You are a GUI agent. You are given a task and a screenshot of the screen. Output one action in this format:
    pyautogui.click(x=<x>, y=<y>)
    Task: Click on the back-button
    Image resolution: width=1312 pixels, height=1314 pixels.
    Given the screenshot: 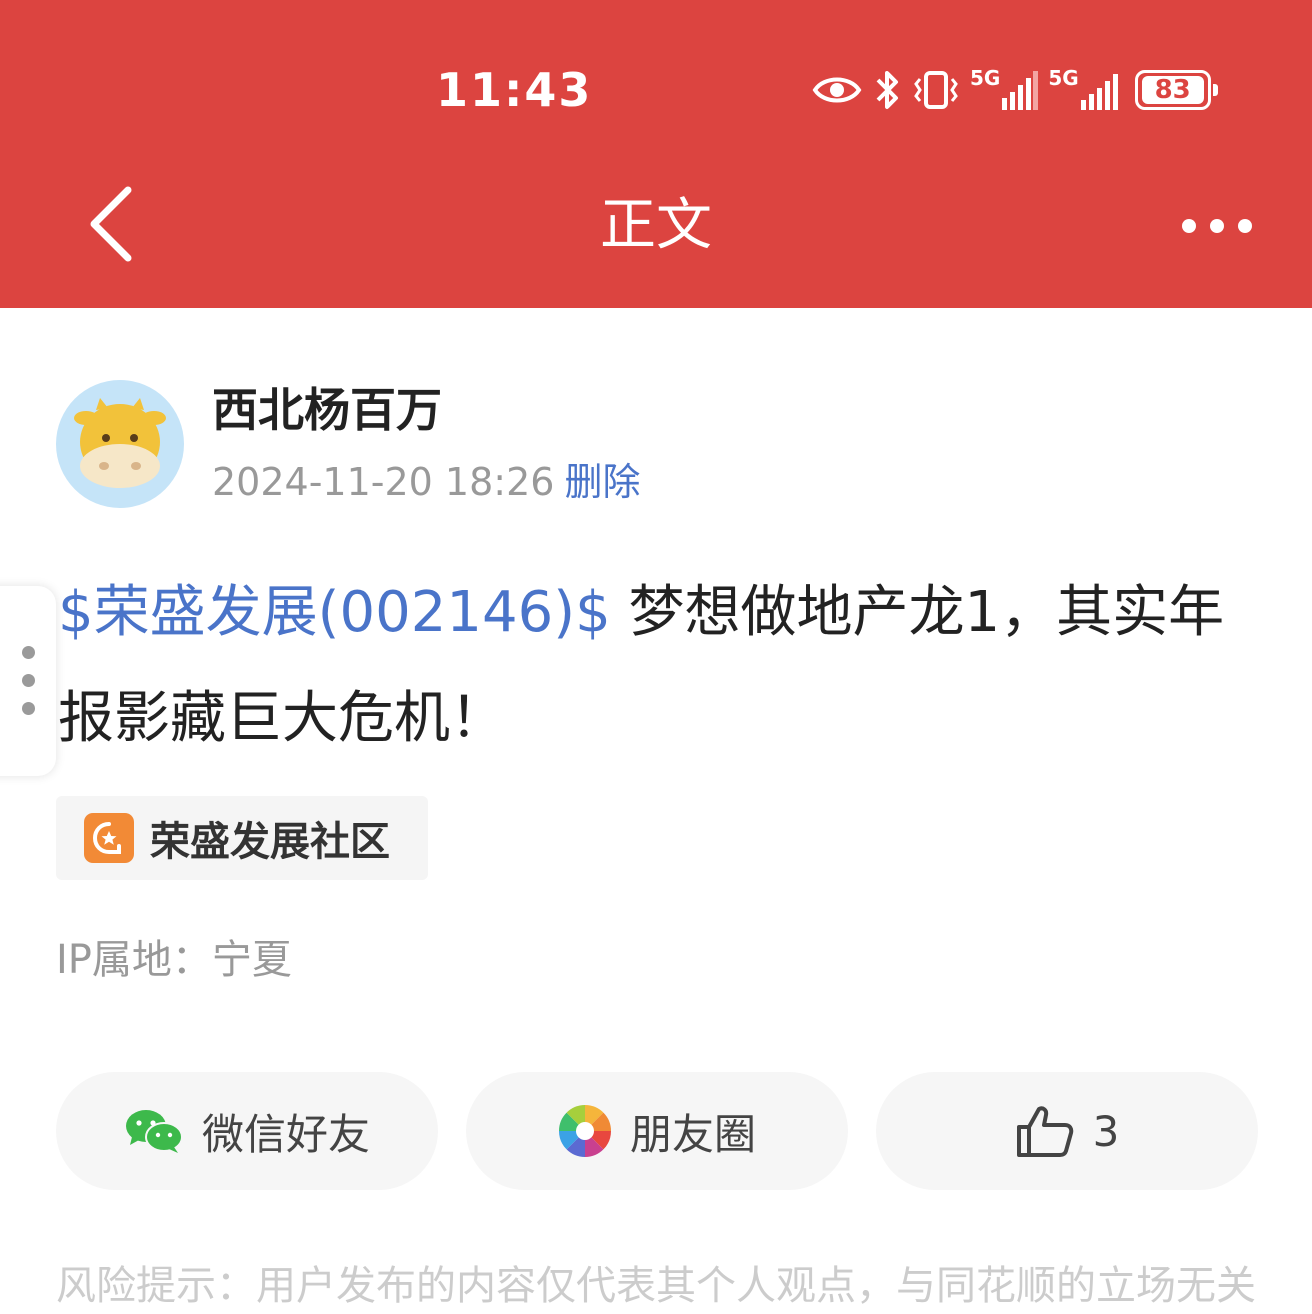 What is the action you would take?
    pyautogui.click(x=113, y=224)
    